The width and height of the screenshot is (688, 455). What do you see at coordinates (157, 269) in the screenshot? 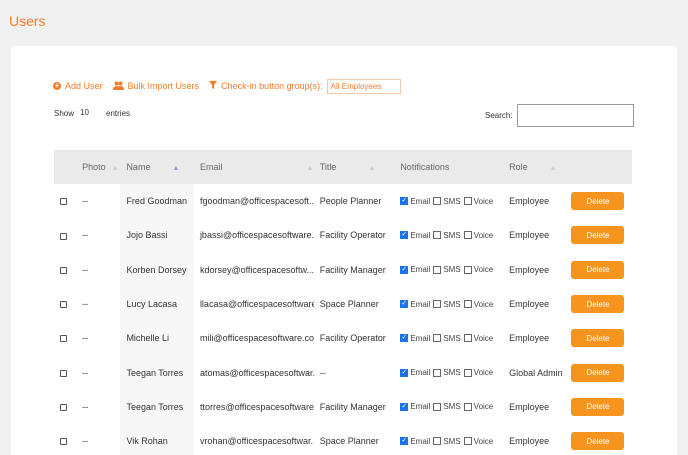
I see `cell-name: Korben Dorsey` at bounding box center [157, 269].